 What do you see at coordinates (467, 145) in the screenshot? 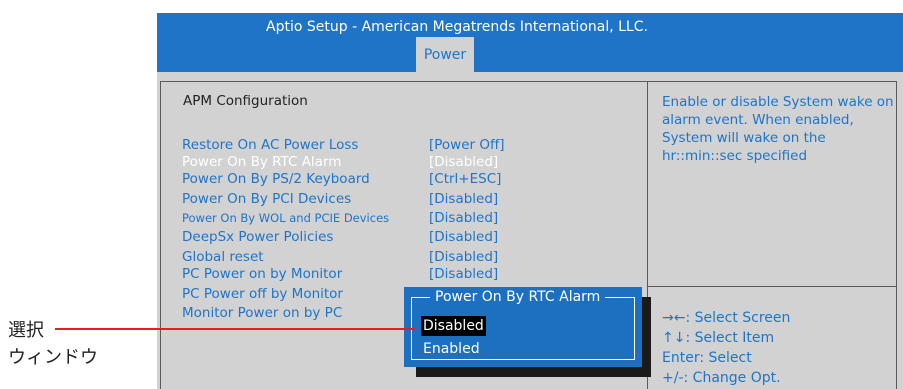
I see `setting-value: [Power Off]` at bounding box center [467, 145].